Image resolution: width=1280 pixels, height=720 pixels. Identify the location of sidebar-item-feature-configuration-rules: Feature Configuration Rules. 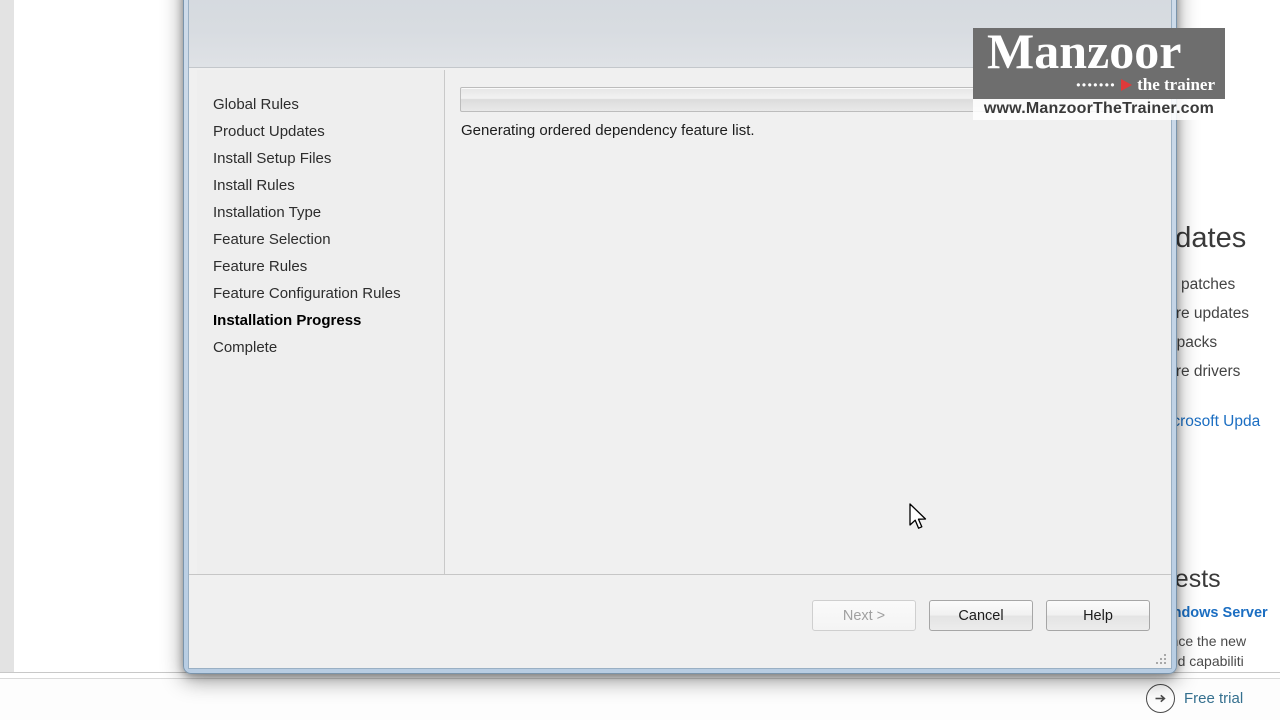
(320, 293).